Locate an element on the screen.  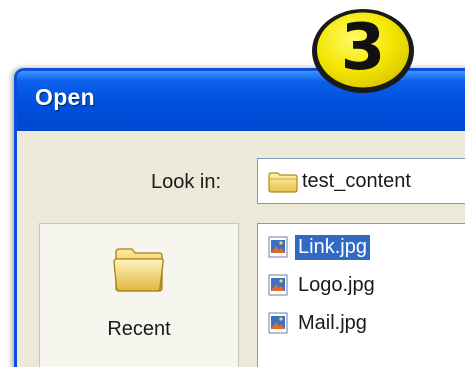
file-name: Mail.jpg is located at coordinates (332, 322).